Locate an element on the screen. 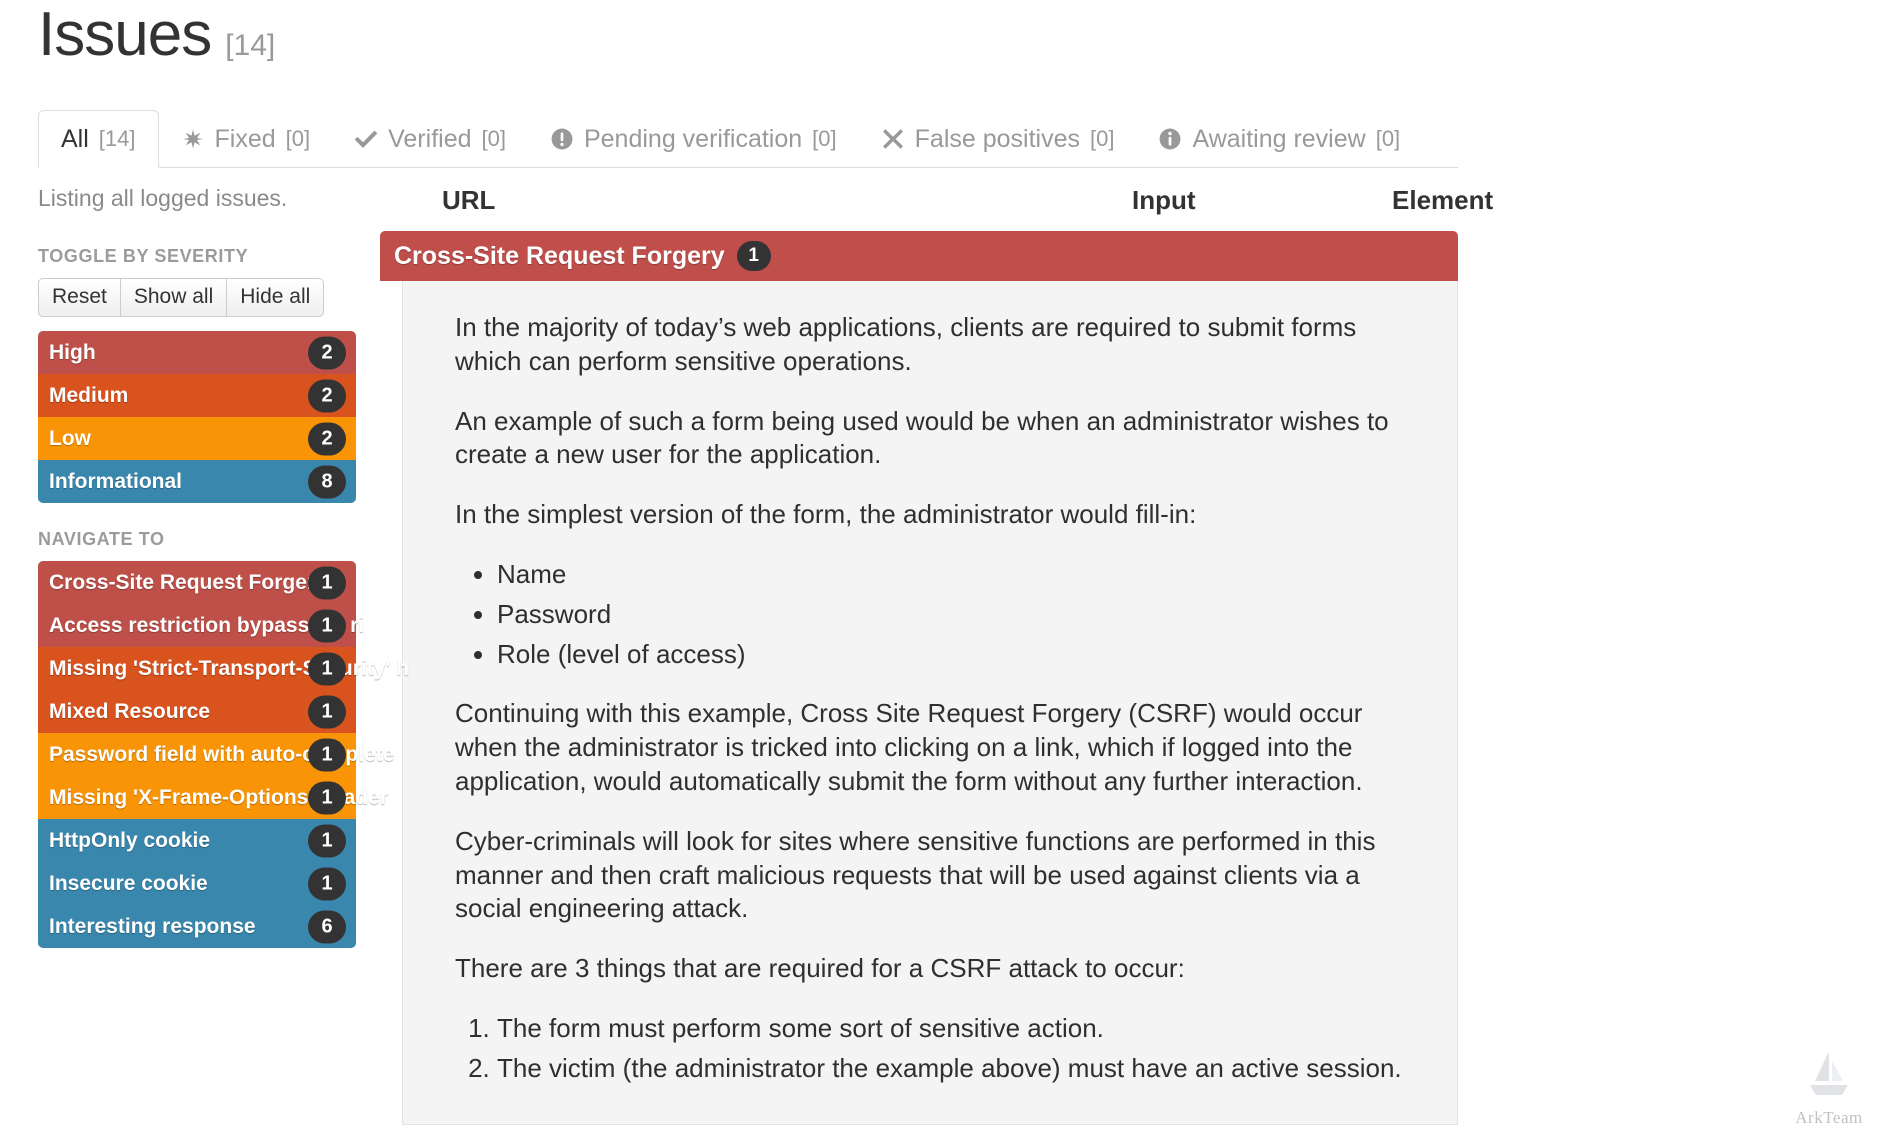  navigate-item-label: HttpOnly cookie is located at coordinates (130, 840).